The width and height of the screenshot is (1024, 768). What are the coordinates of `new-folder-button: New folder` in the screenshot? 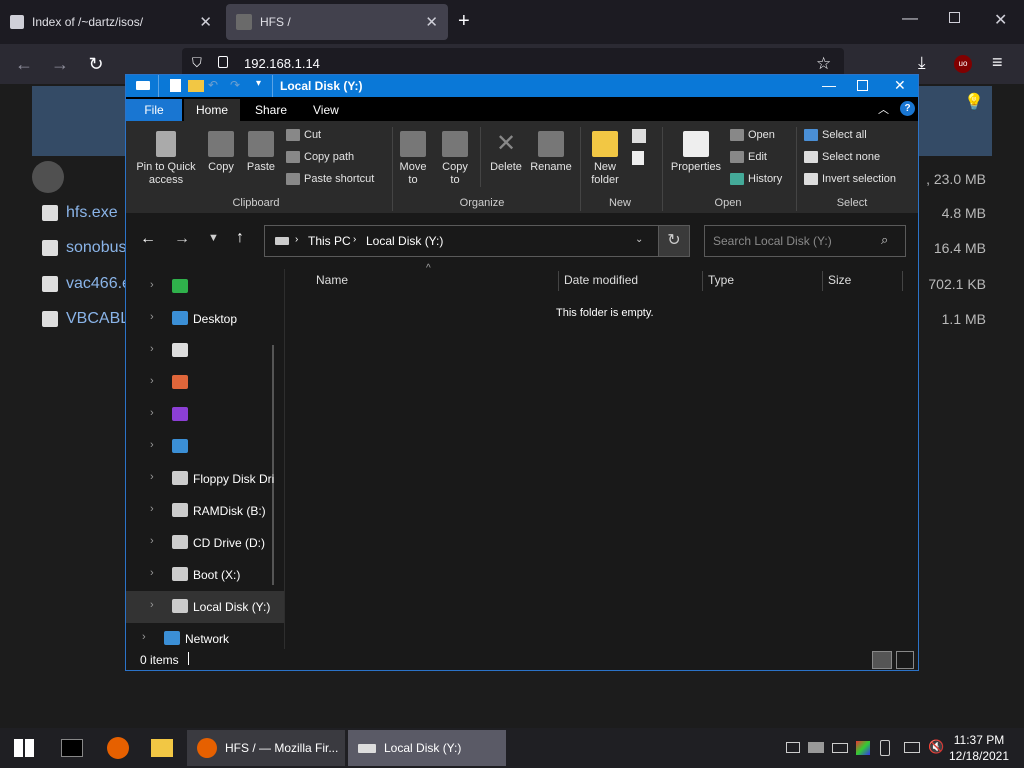 It's located at (605, 159).